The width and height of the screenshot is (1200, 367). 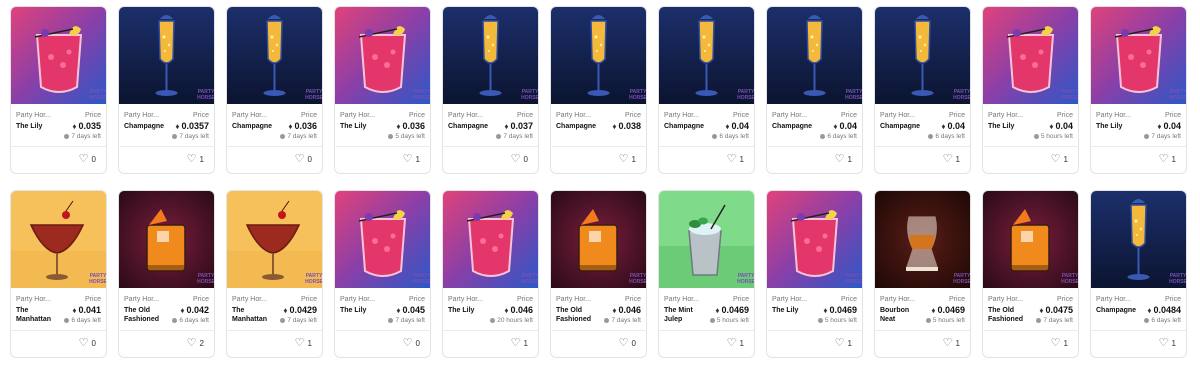 I want to click on nft-name: The Mint Julep, so click(x=687, y=315).